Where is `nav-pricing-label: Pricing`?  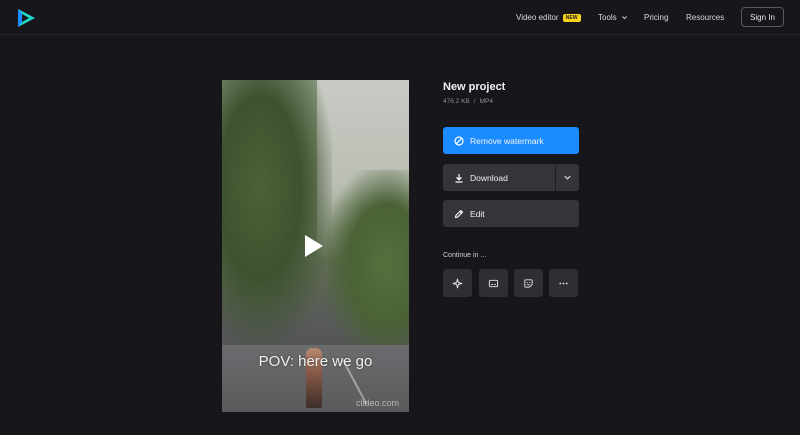
nav-pricing-label: Pricing is located at coordinates (656, 17).